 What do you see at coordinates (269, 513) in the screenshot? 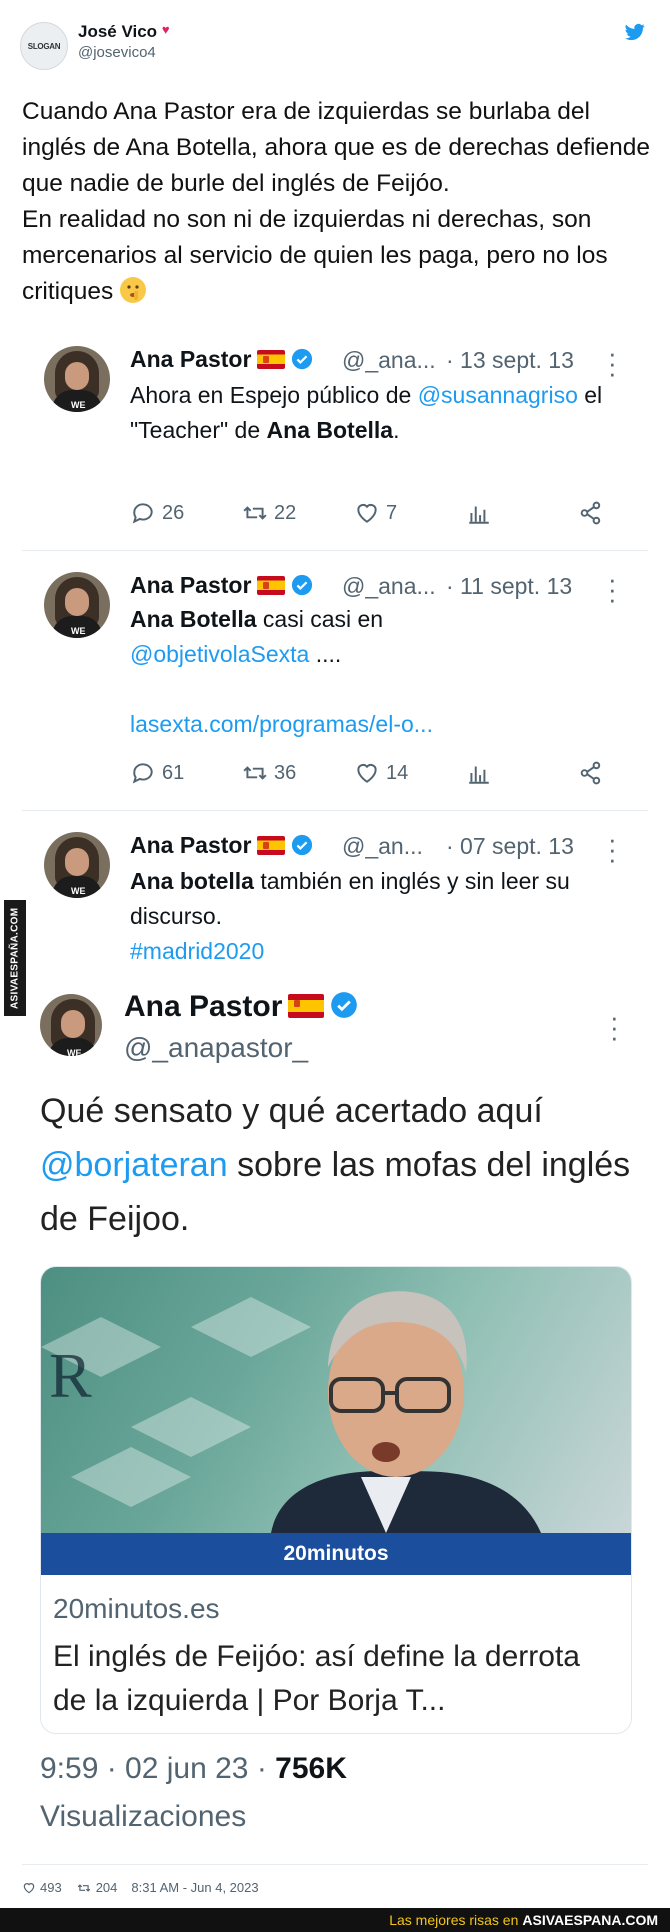
I see `retweet-count: 22` at bounding box center [269, 513].